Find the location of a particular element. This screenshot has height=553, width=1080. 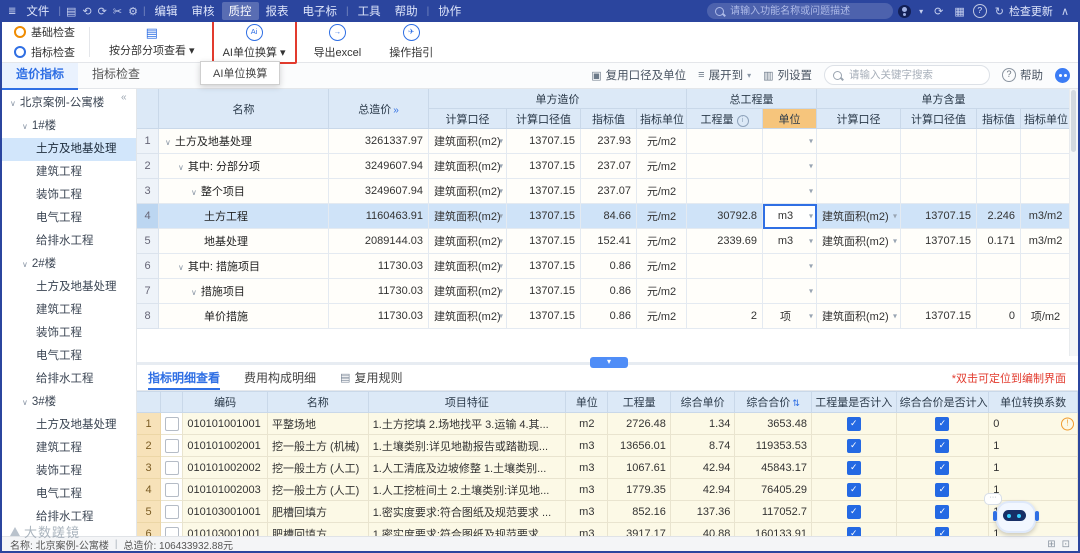

code-cell: 010101001001 is located at coordinates (225, 423).